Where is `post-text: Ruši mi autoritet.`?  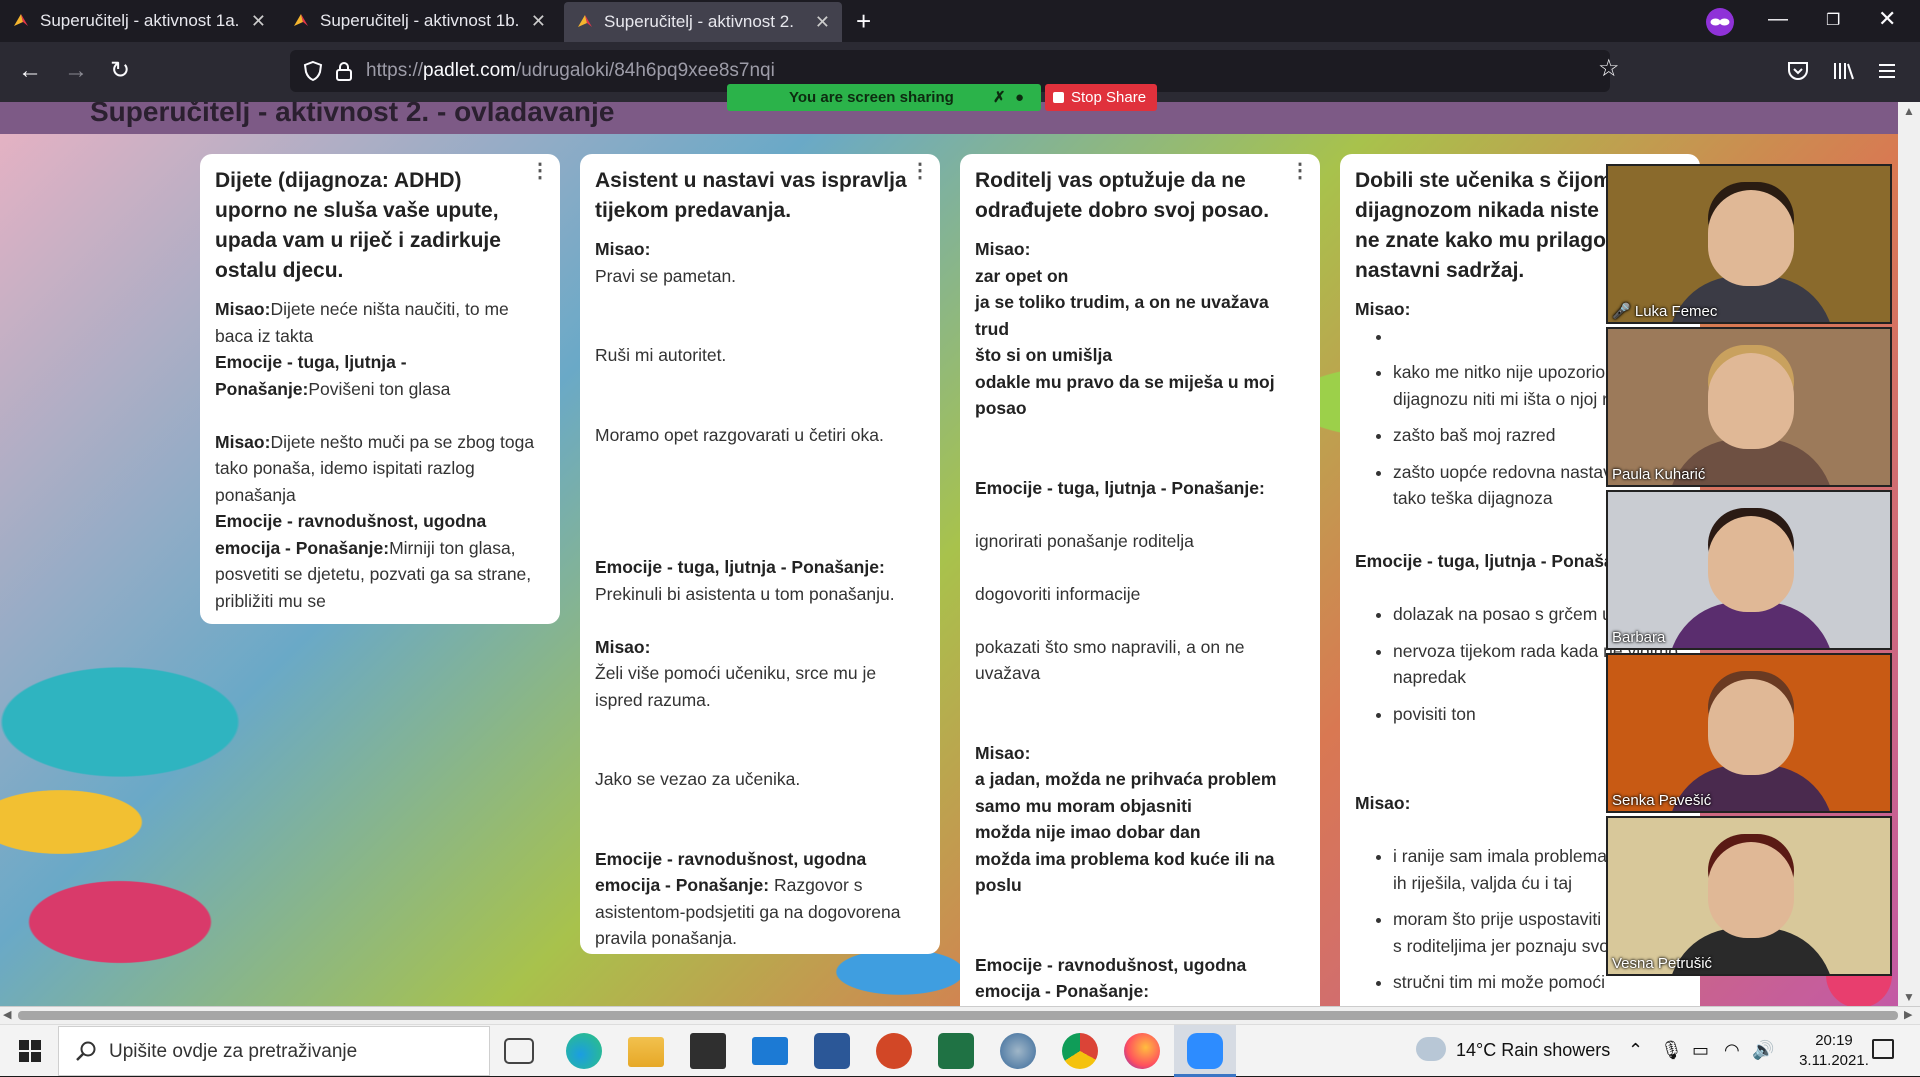 post-text: Ruši mi autoritet. is located at coordinates (661, 355).